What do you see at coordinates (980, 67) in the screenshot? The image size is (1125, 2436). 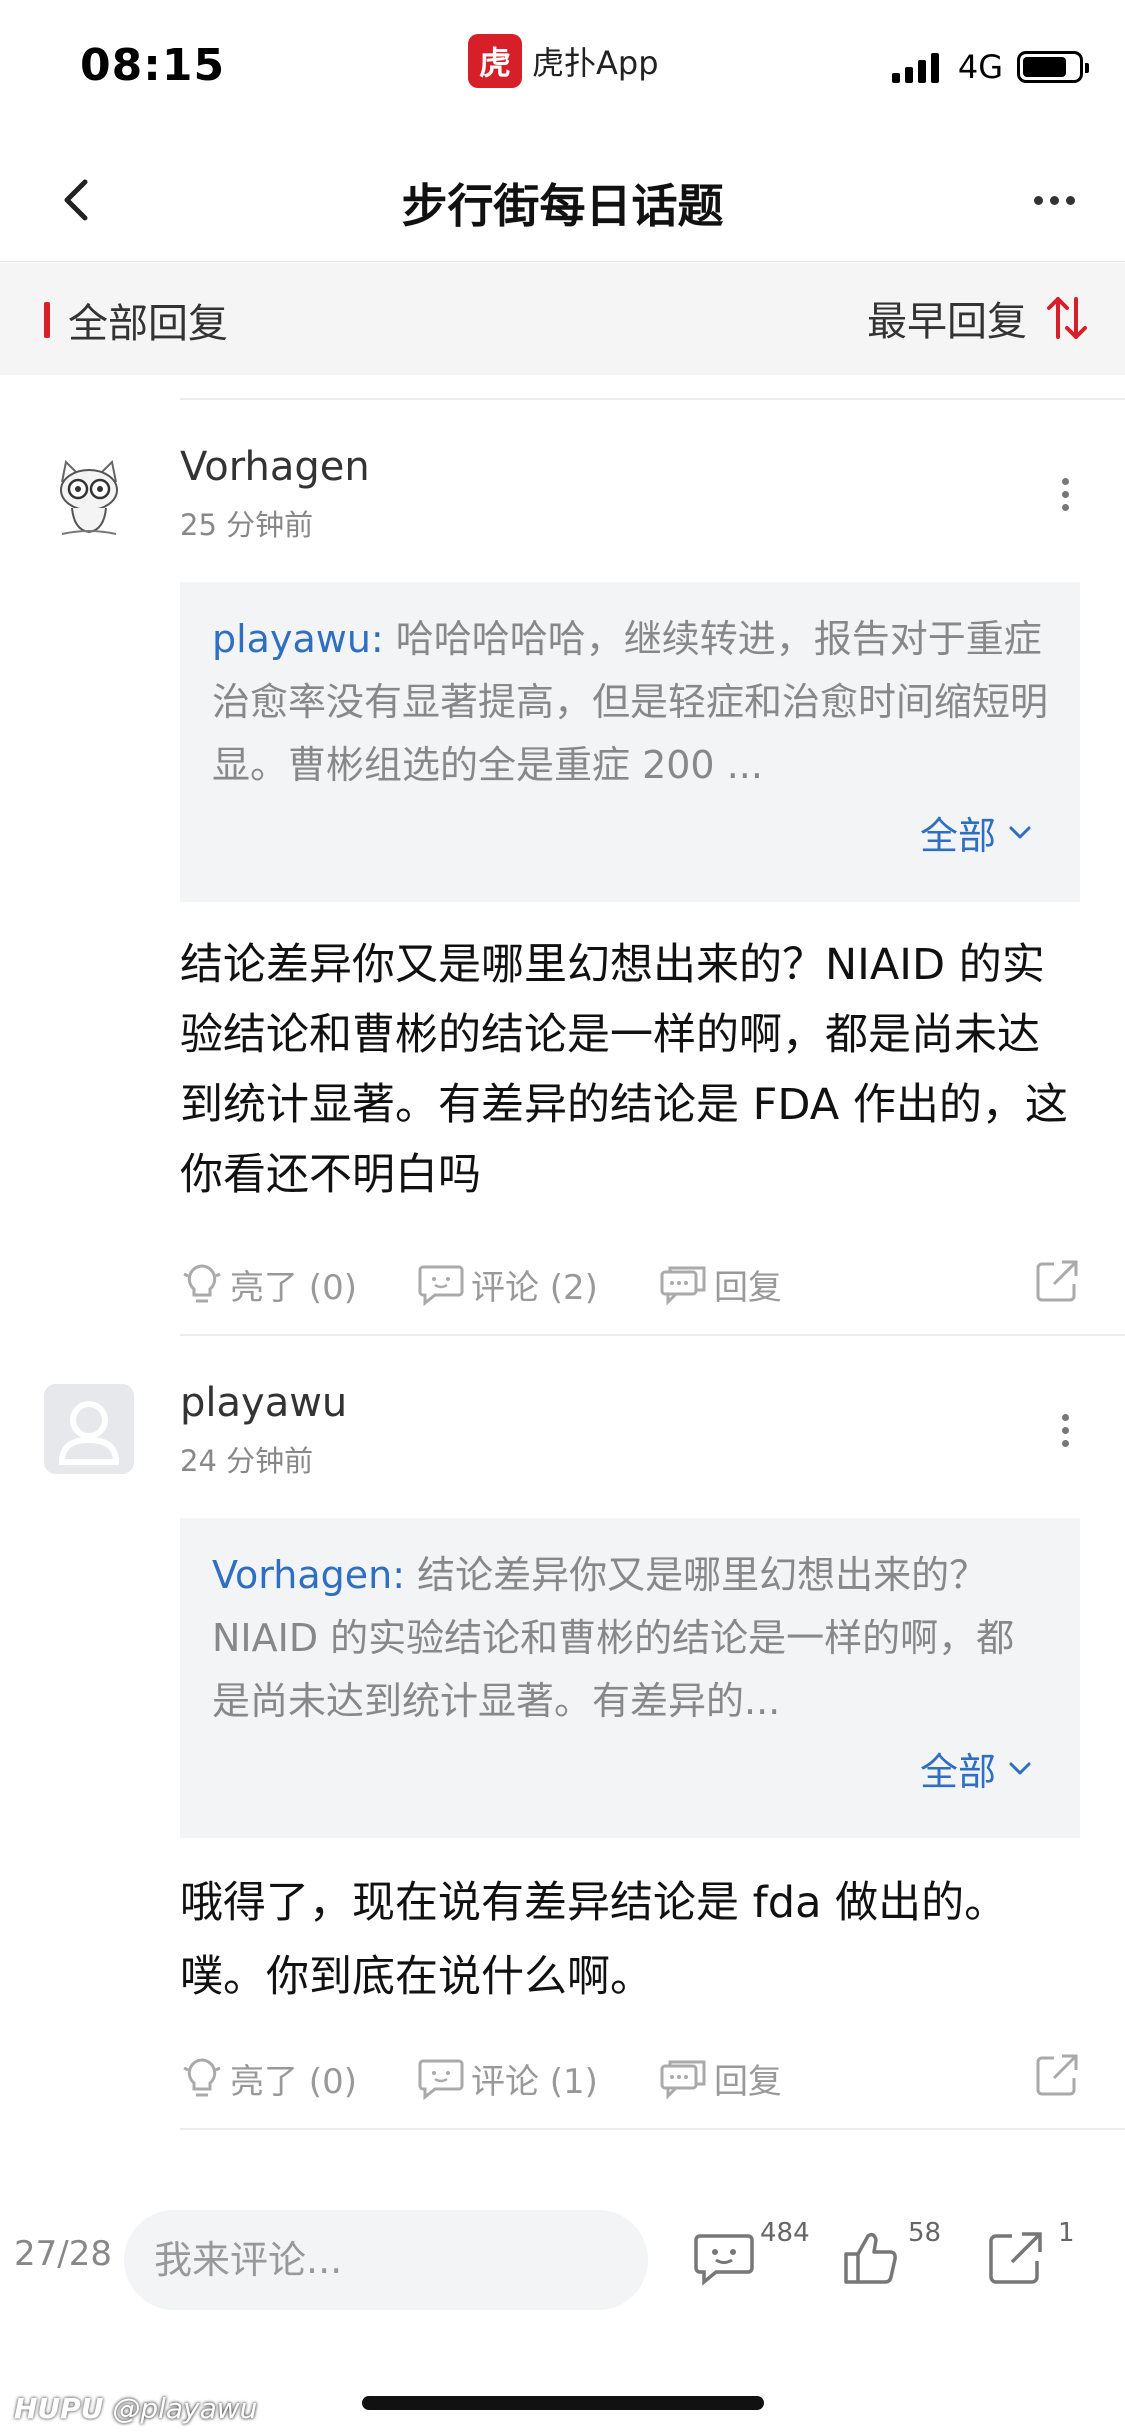 I see `network-type: 4G` at bounding box center [980, 67].